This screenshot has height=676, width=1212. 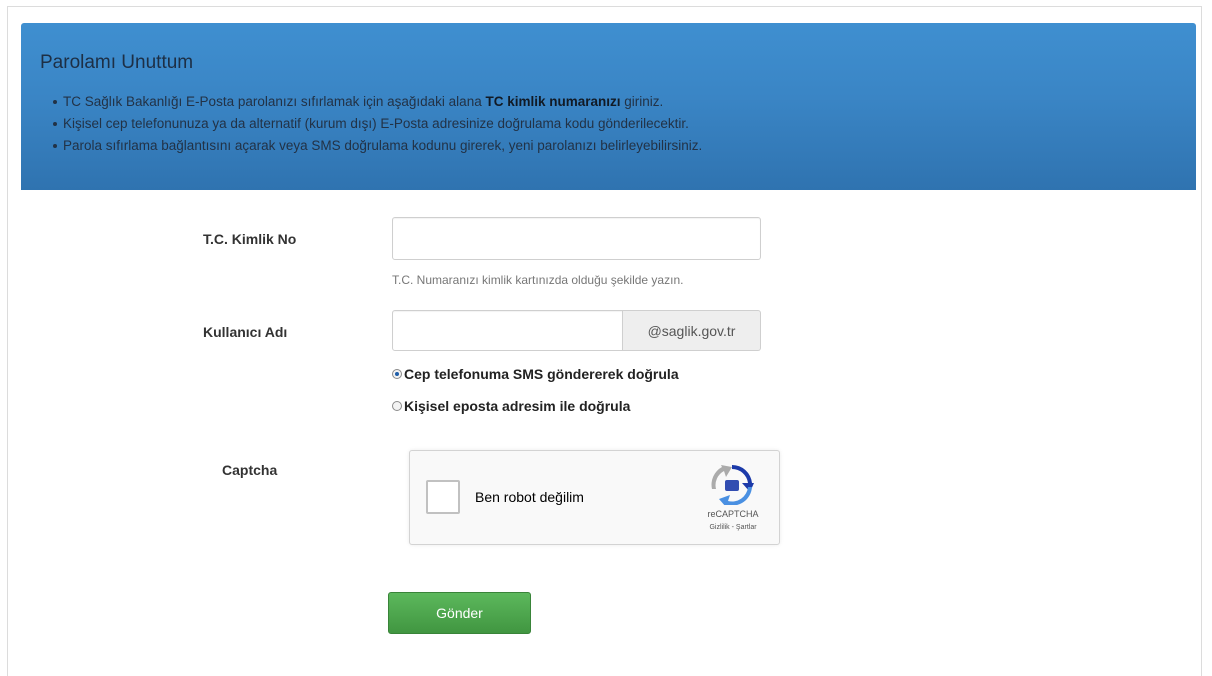 I want to click on instruction-text: giriniz., so click(x=642, y=101).